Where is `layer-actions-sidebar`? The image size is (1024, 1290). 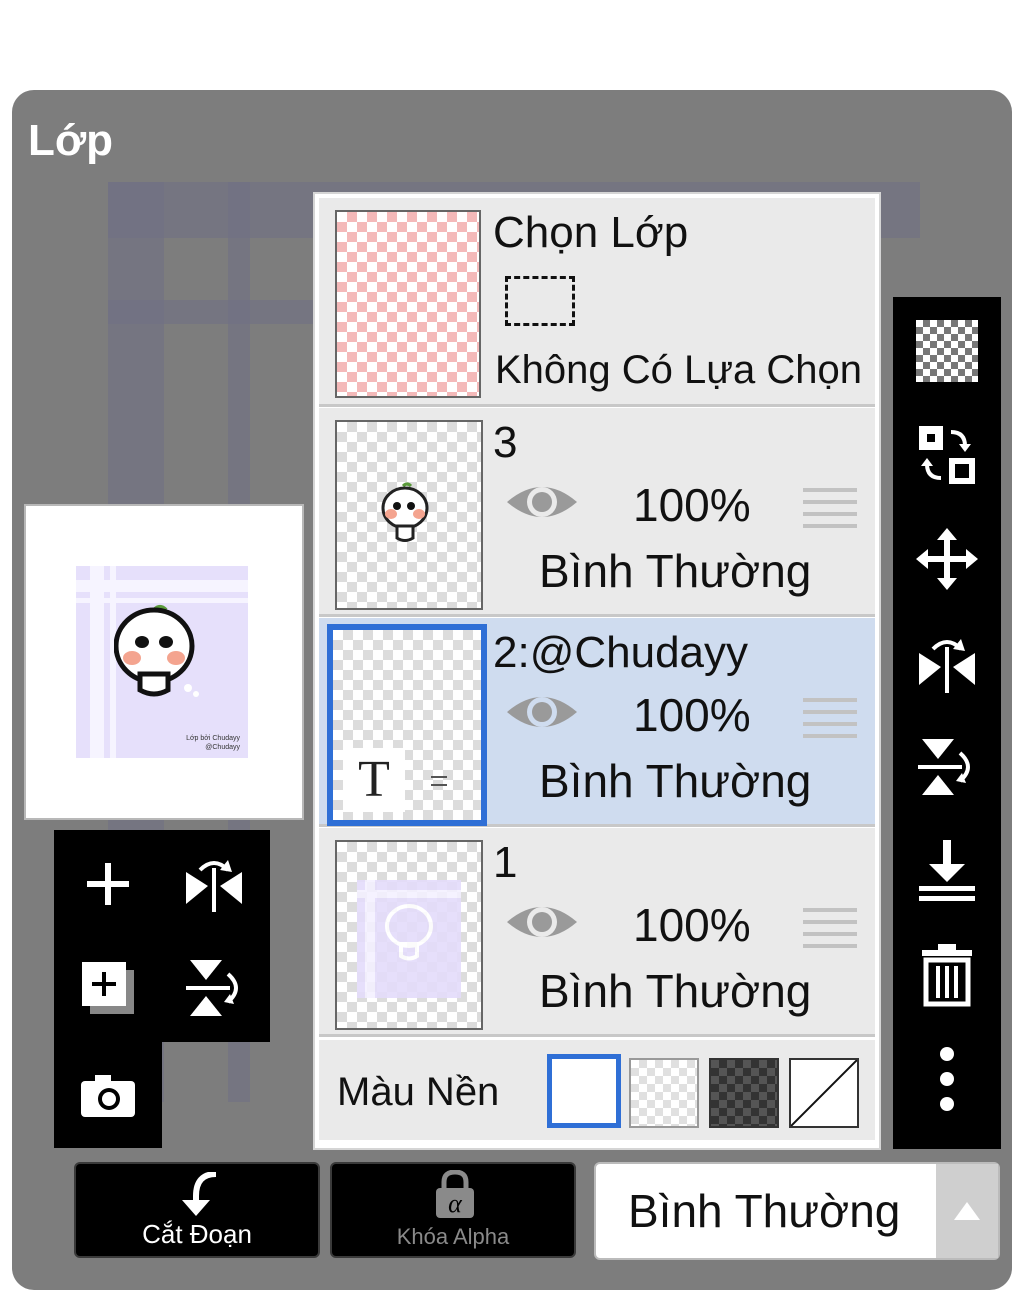
layer-actions-sidebar is located at coordinates (947, 723).